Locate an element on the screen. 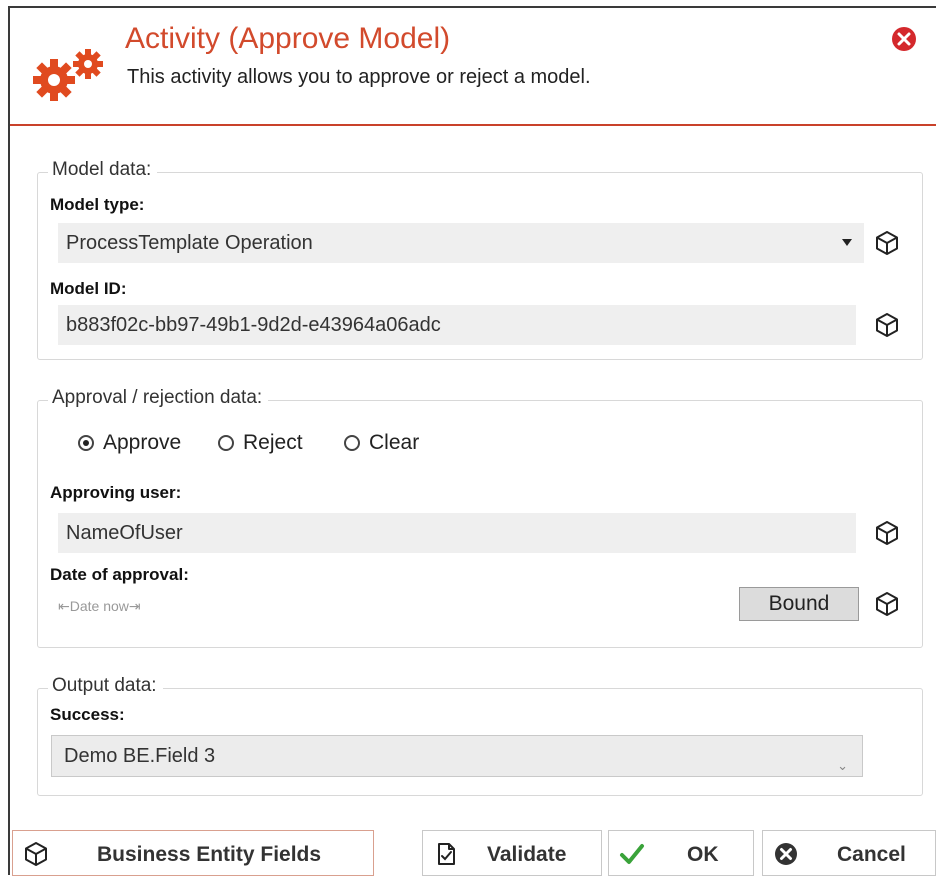 The height and width of the screenshot is (877, 938). close-icon is located at coordinates (904, 39).